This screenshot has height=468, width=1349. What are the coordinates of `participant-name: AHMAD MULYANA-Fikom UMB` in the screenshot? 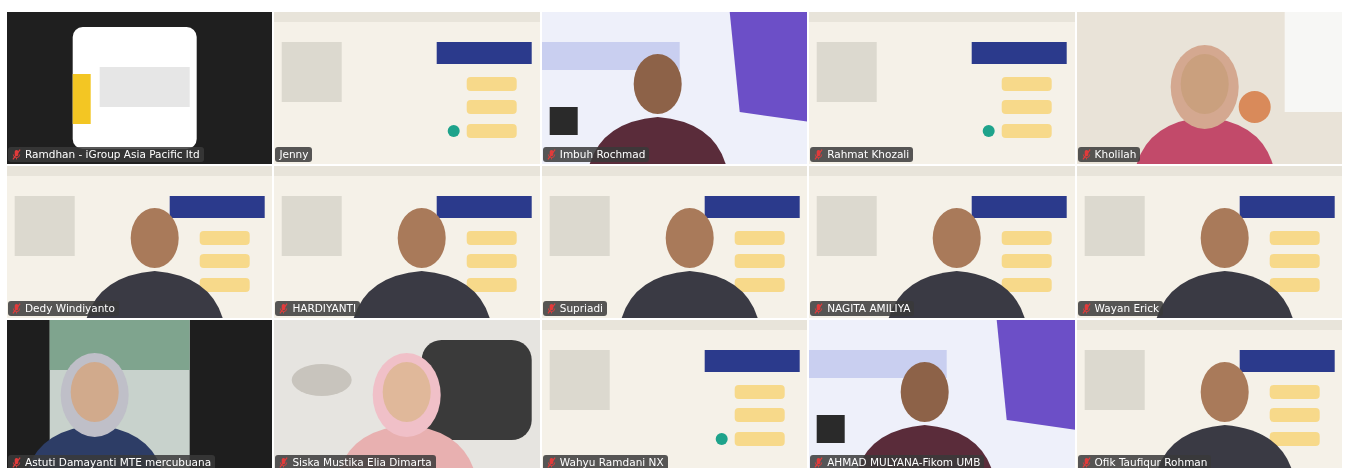 It's located at (904, 462).